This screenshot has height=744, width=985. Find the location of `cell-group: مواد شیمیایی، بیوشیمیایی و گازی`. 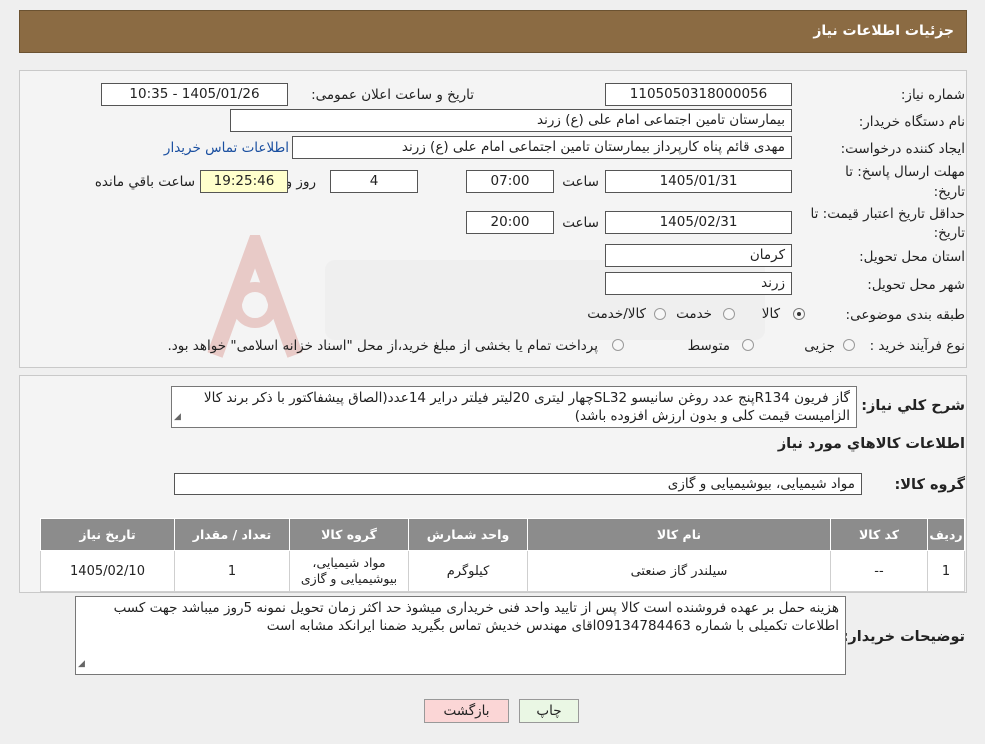

cell-group: مواد شیمیایی، بیوشیمیایی و گازی is located at coordinates (349, 571).